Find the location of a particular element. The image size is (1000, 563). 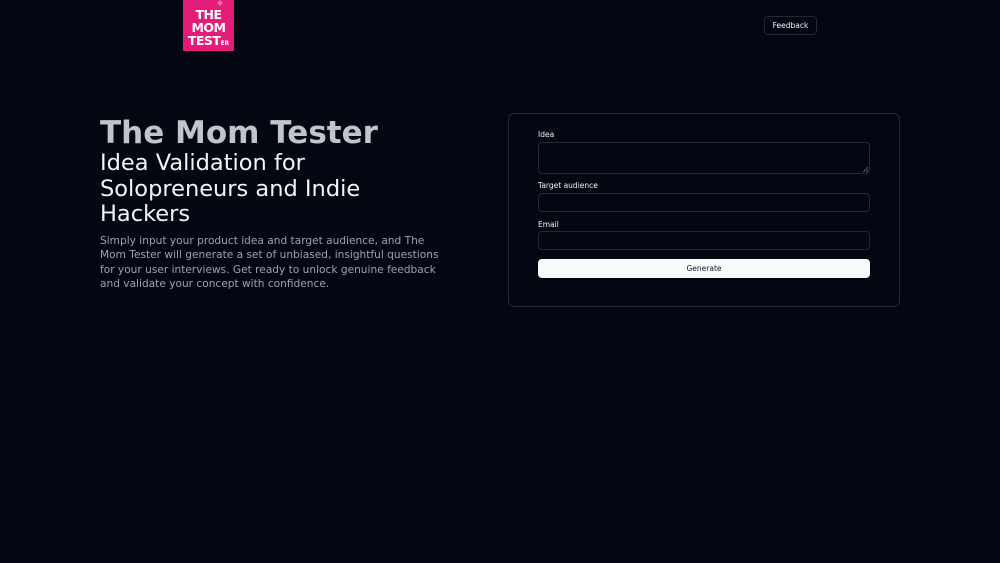

logo-mark-icon is located at coordinates (220, 3).